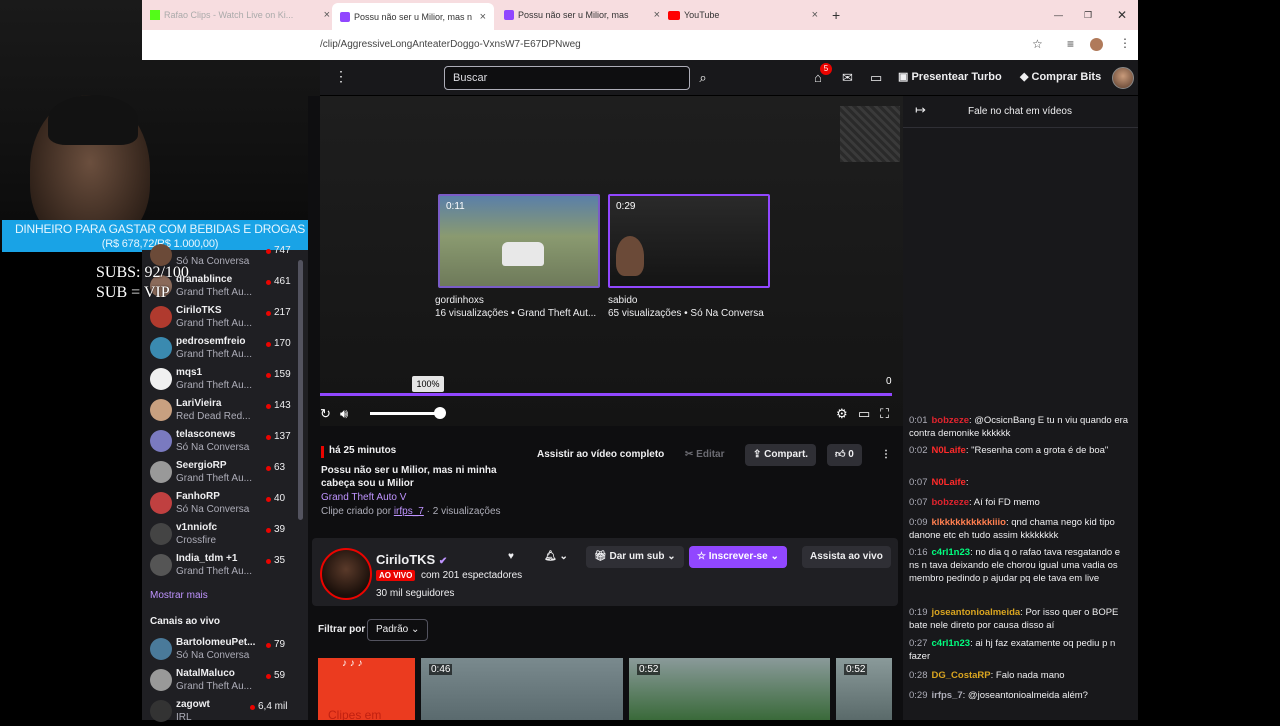 The width and height of the screenshot is (1280, 726). What do you see at coordinates (161, 711) in the screenshot?
I see `avatar` at bounding box center [161, 711].